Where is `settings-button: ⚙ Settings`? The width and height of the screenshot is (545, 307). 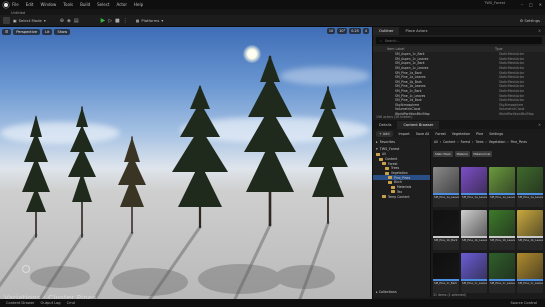
settings-button: ⚙ Settings is located at coordinates (530, 20).